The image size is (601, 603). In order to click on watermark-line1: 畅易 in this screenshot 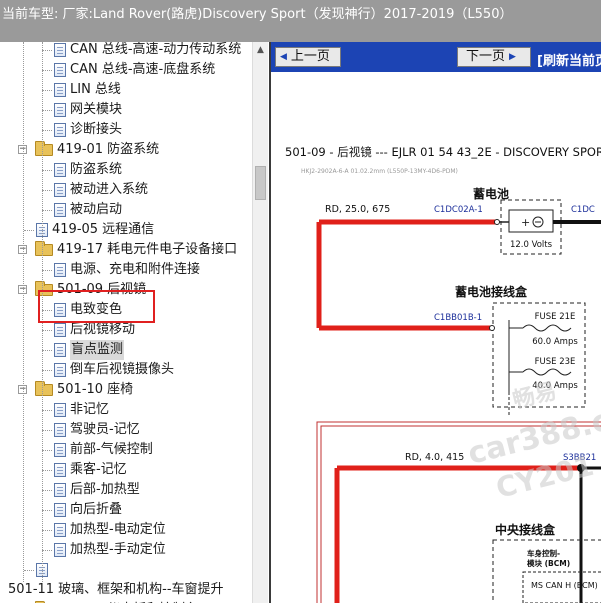, I will do `click(534, 396)`.